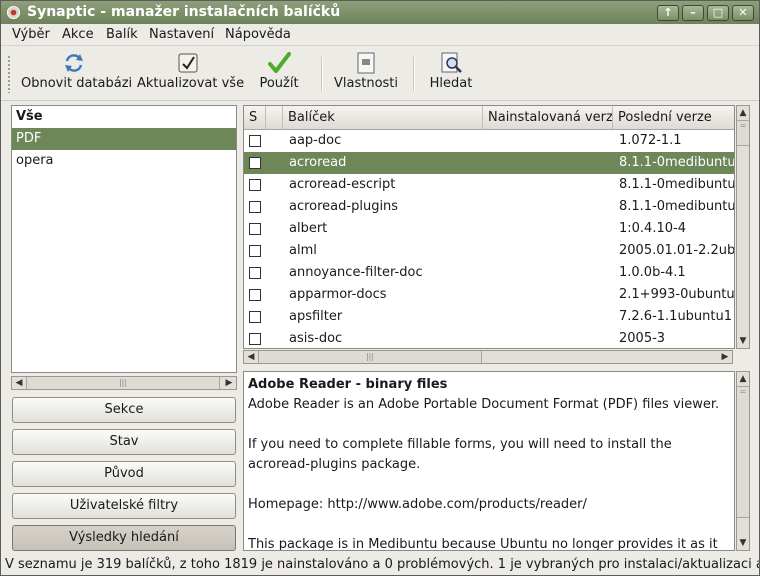  Describe the element at coordinates (124, 117) in the screenshot. I see `filter-all: Vše` at that location.